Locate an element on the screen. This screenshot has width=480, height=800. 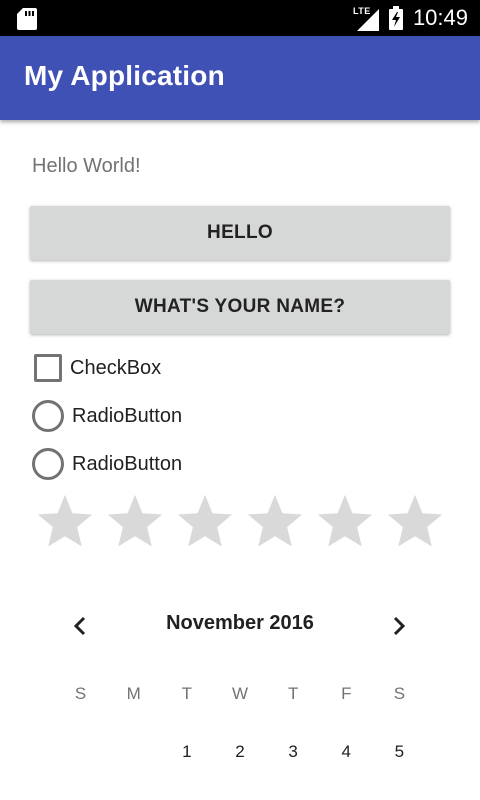
calendar-grid: S M T W T F S 1 2 3 4 5 is located at coordinates (240, 723).